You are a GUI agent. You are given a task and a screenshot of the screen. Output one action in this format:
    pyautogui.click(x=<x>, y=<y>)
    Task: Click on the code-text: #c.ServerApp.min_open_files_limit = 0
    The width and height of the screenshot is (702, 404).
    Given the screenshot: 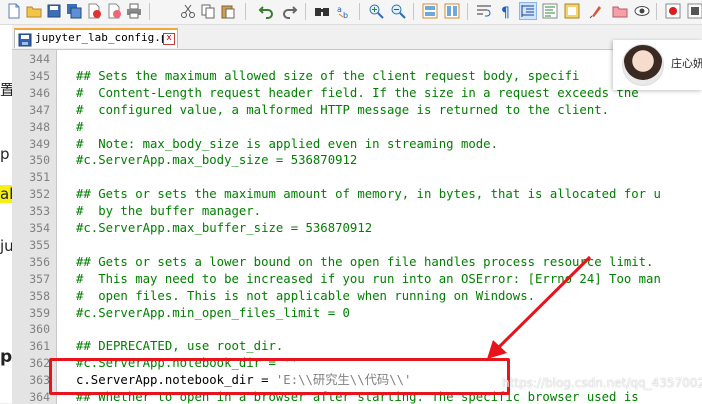 What is the action you would take?
    pyautogui.click(x=213, y=313)
    